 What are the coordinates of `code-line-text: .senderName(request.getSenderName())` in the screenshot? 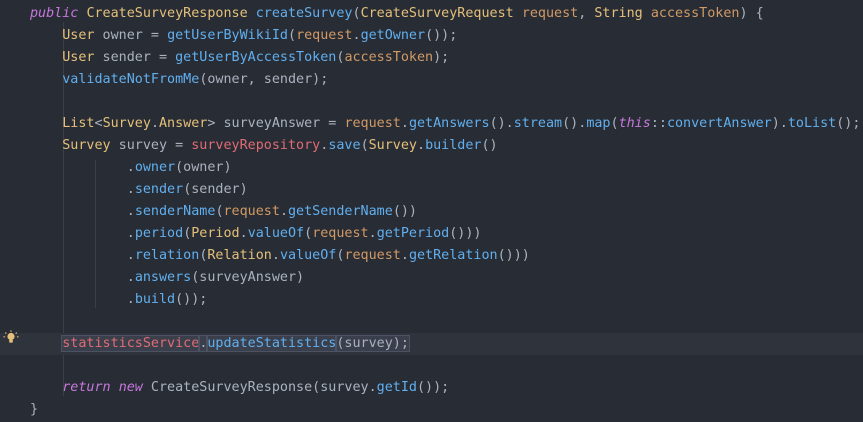 It's located at (223, 212).